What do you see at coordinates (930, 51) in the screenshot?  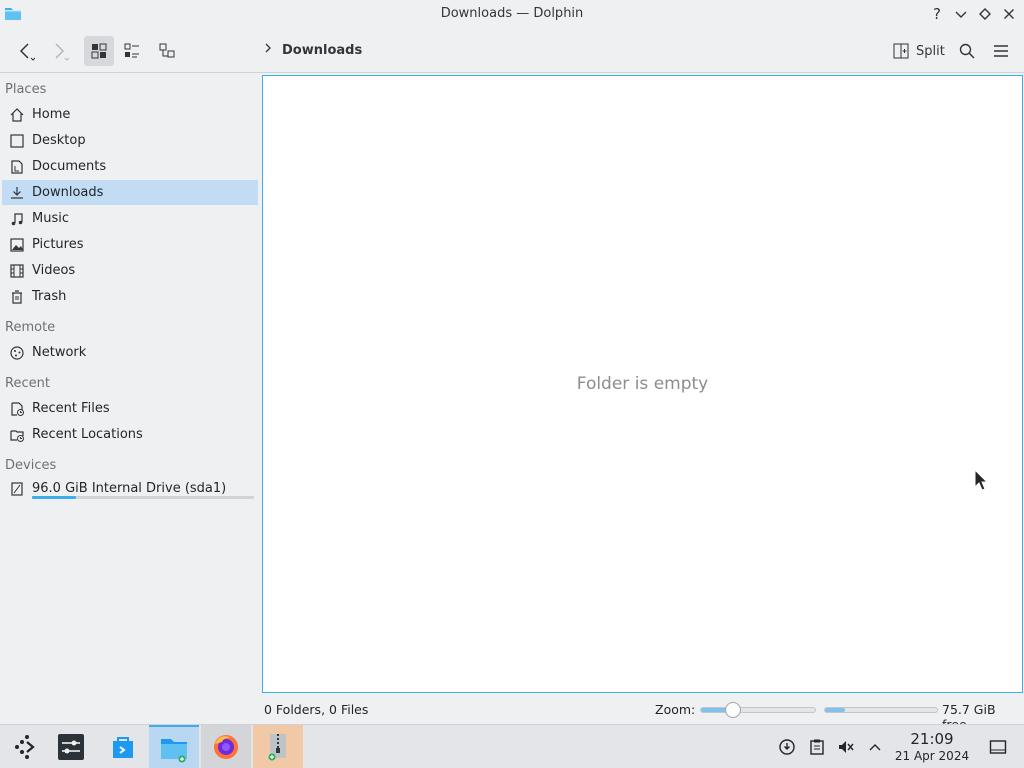 I see `split-label: Split` at bounding box center [930, 51].